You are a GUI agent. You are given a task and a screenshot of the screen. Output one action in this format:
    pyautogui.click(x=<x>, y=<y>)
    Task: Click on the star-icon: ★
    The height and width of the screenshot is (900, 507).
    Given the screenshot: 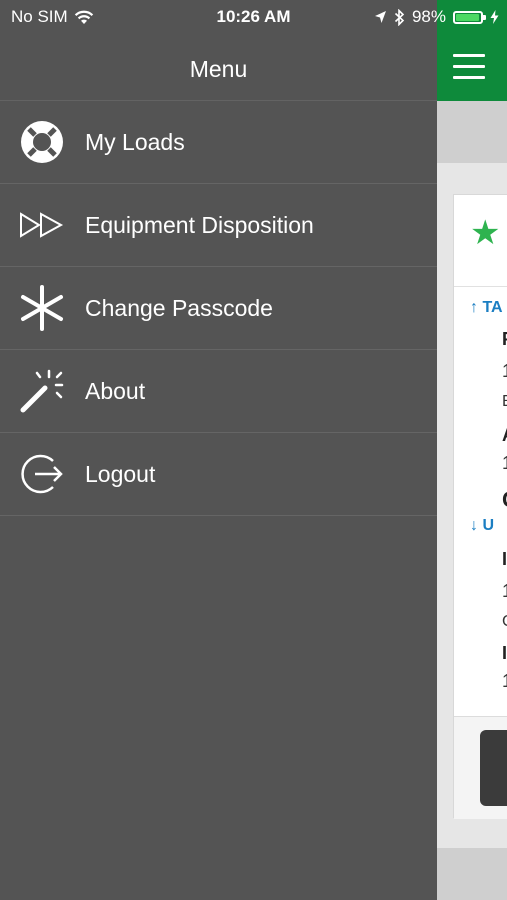 What is the action you would take?
    pyautogui.click(x=485, y=233)
    